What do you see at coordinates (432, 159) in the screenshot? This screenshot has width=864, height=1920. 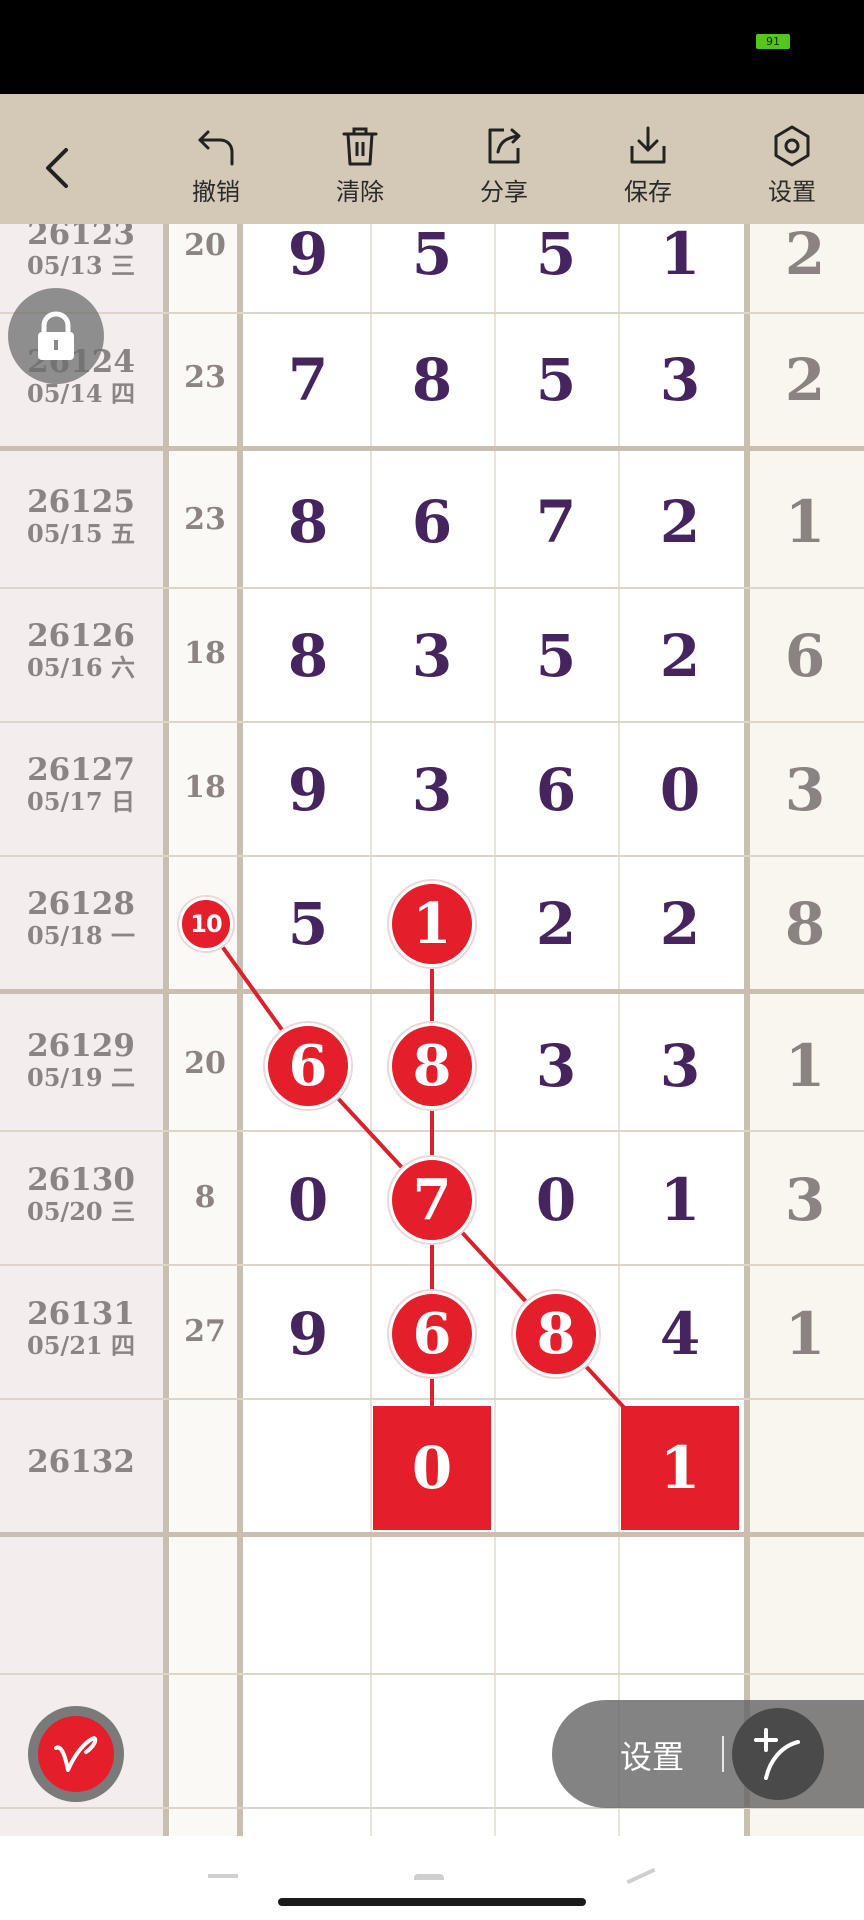 I see `toolbar` at bounding box center [432, 159].